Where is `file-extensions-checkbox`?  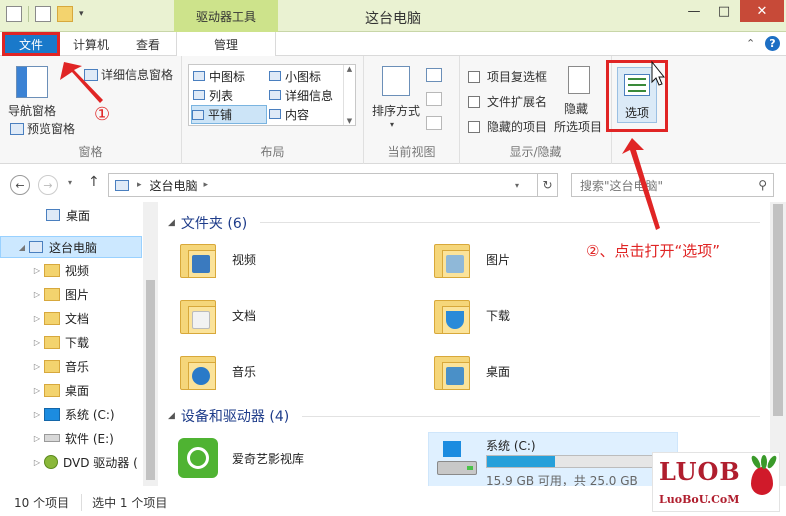
file-extensions-checkbox is located at coordinates (474, 101).